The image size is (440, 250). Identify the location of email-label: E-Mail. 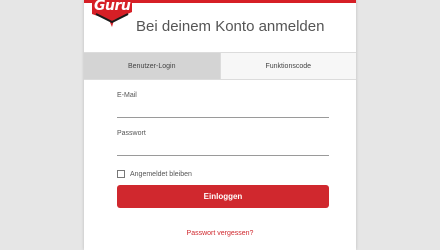
(127, 95).